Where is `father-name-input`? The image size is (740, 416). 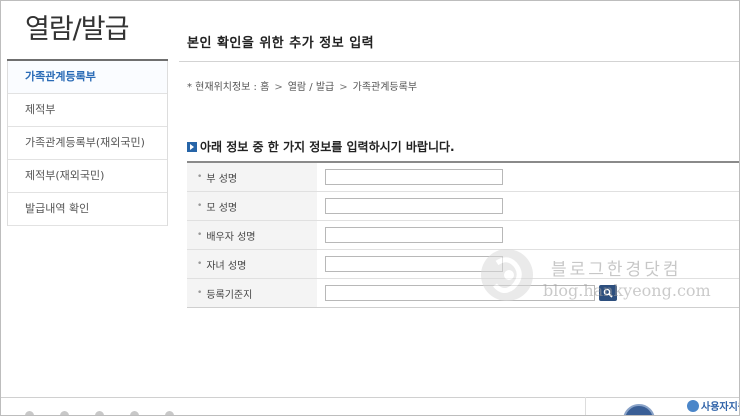
father-name-input is located at coordinates (414, 177).